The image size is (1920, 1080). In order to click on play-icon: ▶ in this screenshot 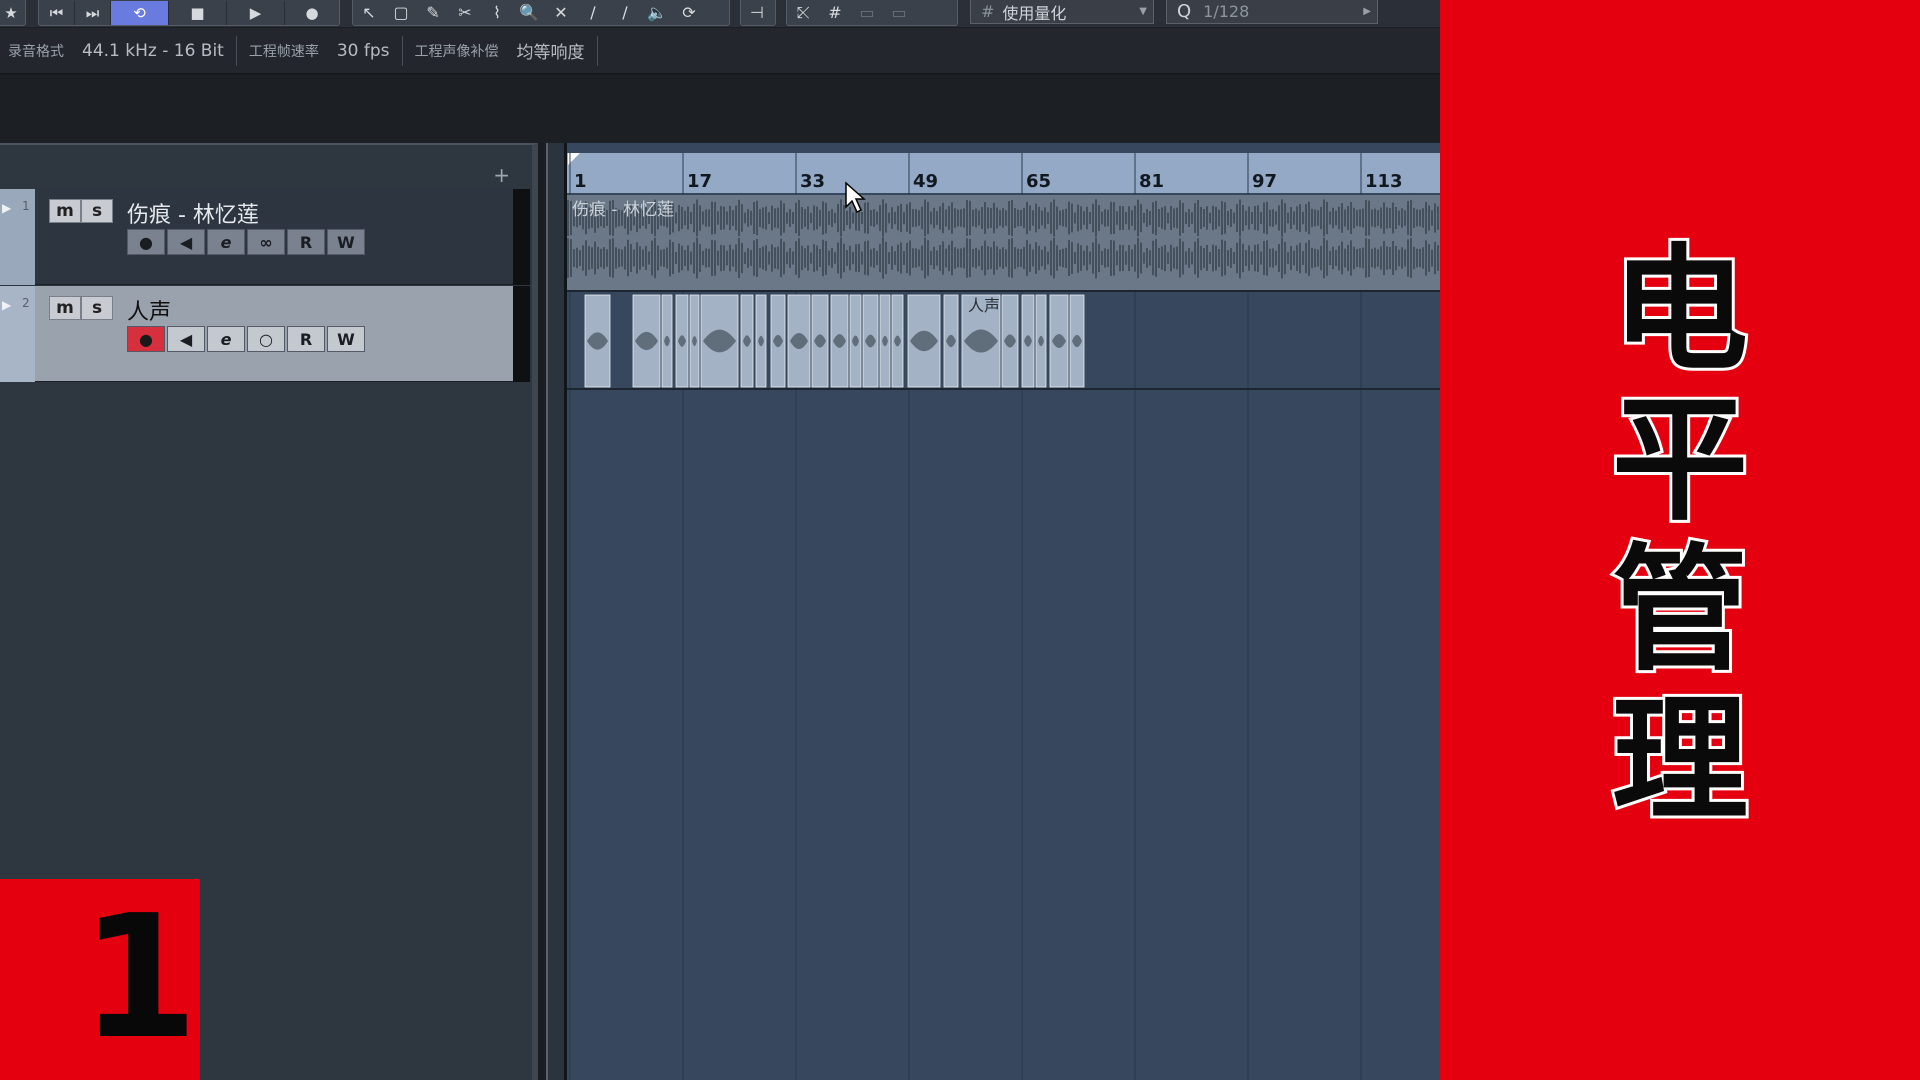, I will do `click(256, 12)`.